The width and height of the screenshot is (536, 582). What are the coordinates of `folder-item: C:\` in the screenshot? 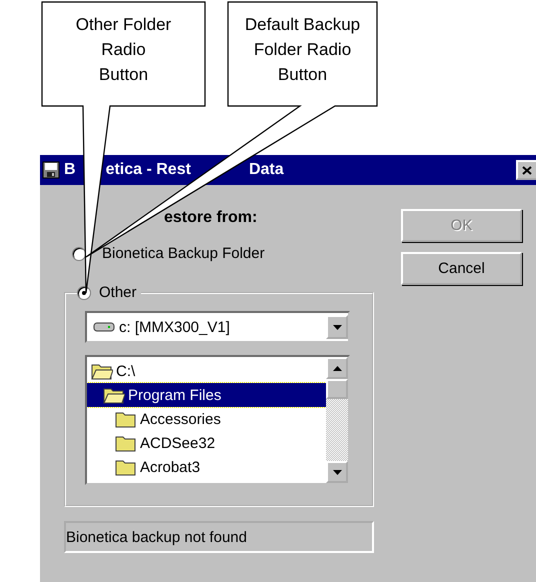 It's located at (206, 371).